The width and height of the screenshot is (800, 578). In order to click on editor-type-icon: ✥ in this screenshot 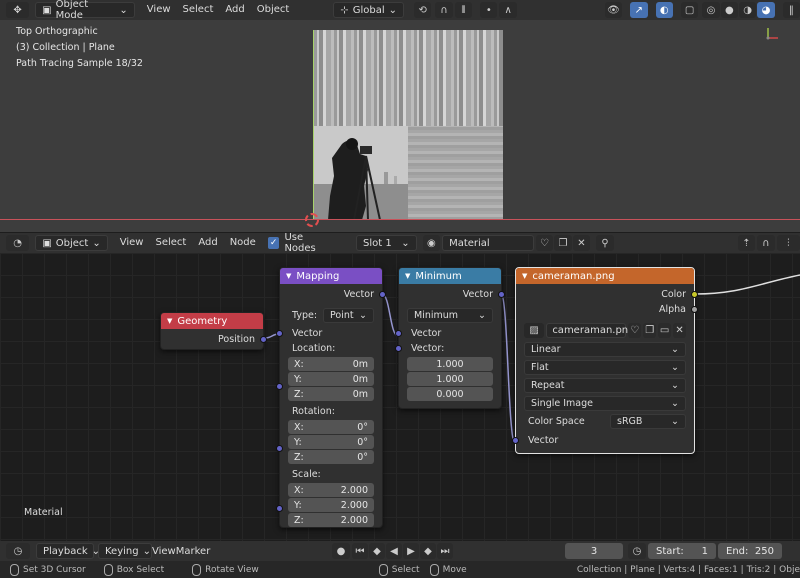, I will do `click(18, 10)`.